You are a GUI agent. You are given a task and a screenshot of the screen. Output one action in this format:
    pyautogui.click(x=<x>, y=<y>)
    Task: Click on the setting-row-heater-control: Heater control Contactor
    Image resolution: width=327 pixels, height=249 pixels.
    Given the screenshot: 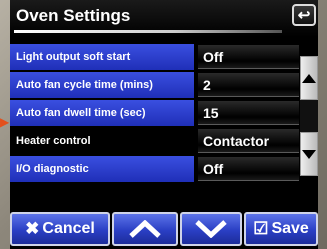 What is the action you would take?
    pyautogui.click(x=155, y=141)
    